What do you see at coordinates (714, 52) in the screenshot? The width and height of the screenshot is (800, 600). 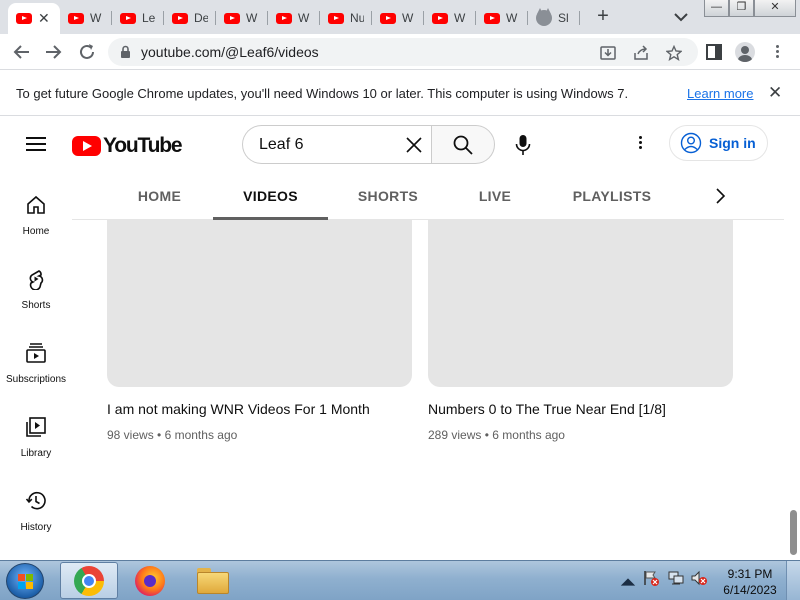 I see `side-panel-icon` at bounding box center [714, 52].